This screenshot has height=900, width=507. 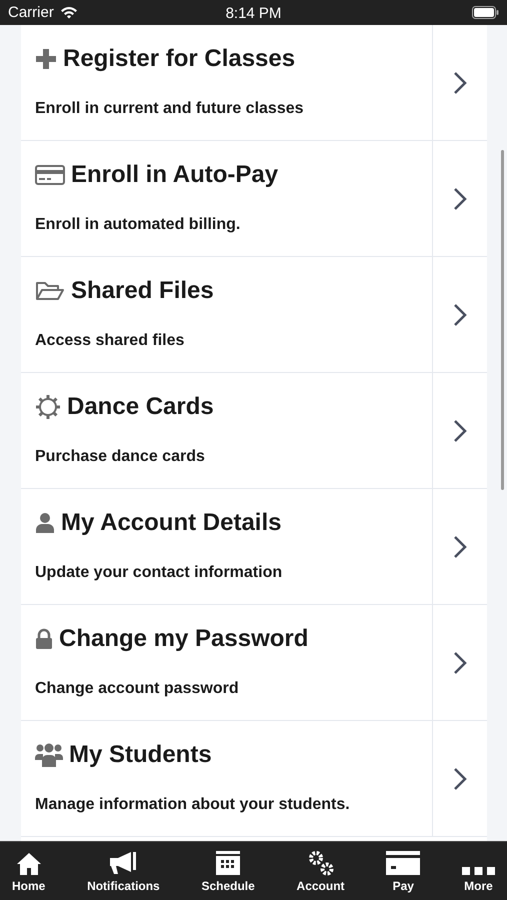 I want to click on calendar-icon, so click(x=228, y=863).